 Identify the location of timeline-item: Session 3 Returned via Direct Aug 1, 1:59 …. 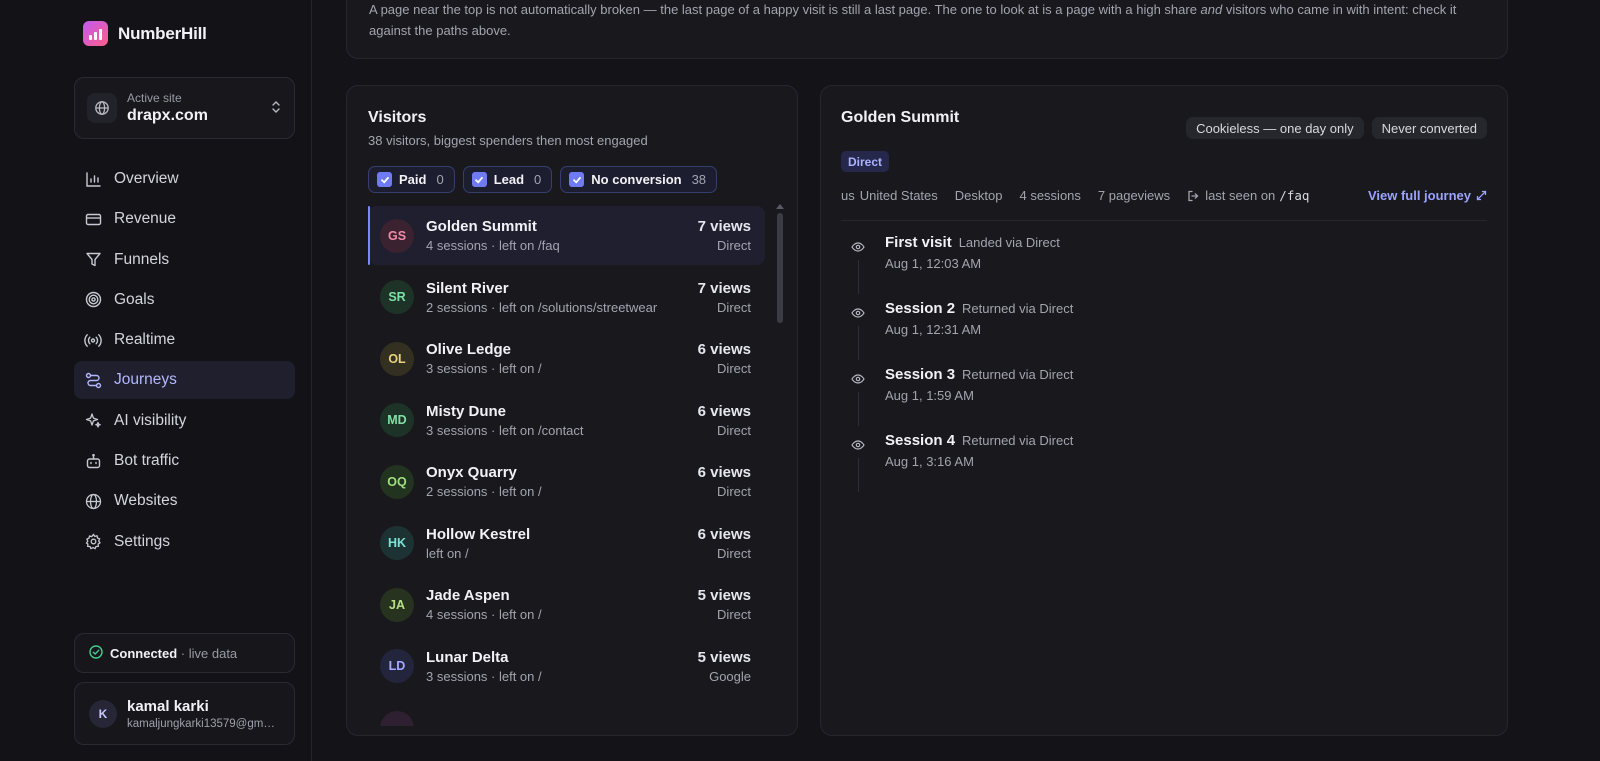
(1151, 399).